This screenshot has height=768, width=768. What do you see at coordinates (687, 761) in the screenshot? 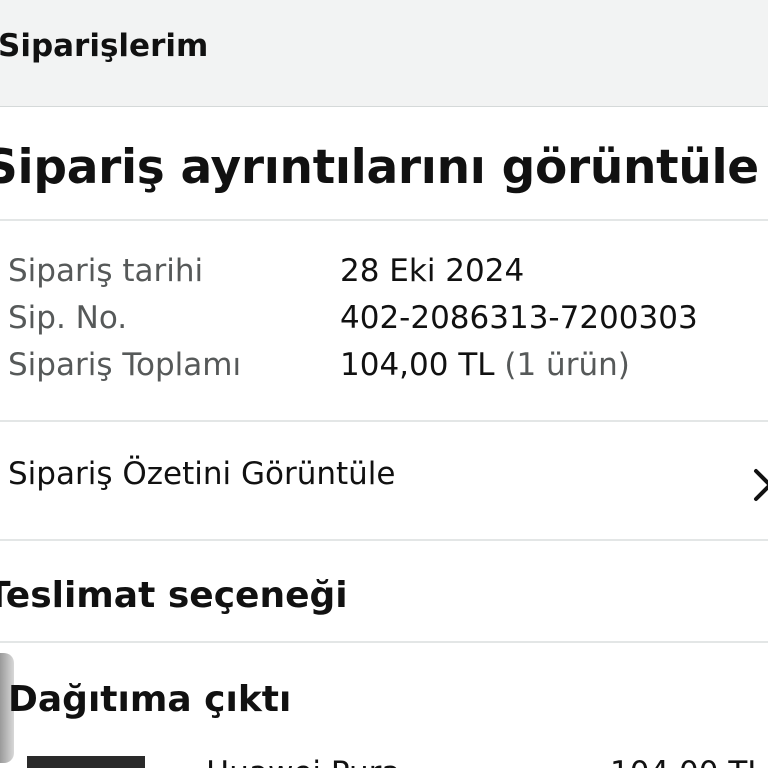
I see `product-price: 104,00 TL` at bounding box center [687, 761].